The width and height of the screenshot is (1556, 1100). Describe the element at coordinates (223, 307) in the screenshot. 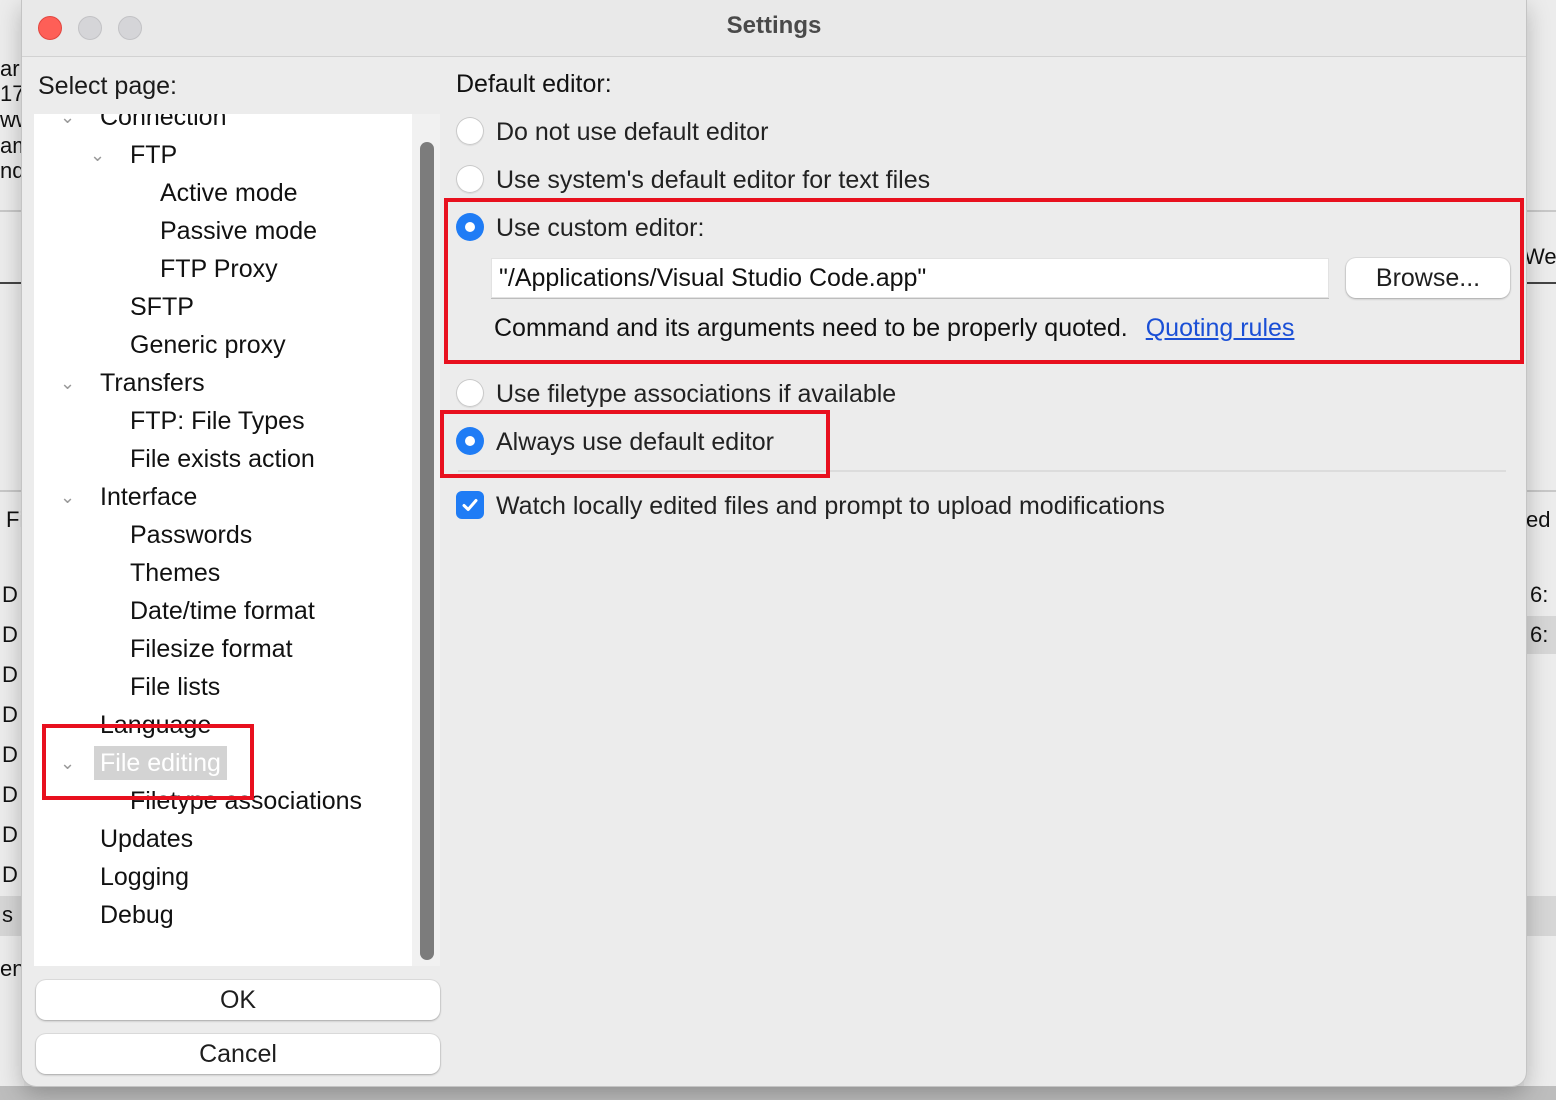

I see `tree-item: SFTP` at that location.